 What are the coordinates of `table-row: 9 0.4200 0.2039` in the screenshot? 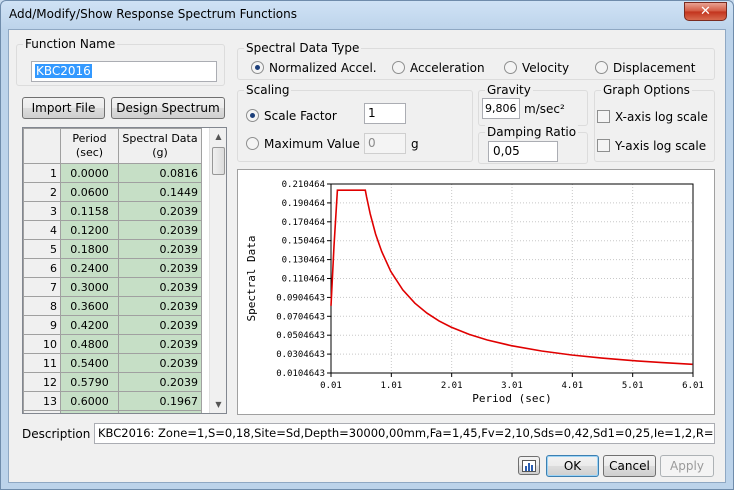 It's located at (112, 325).